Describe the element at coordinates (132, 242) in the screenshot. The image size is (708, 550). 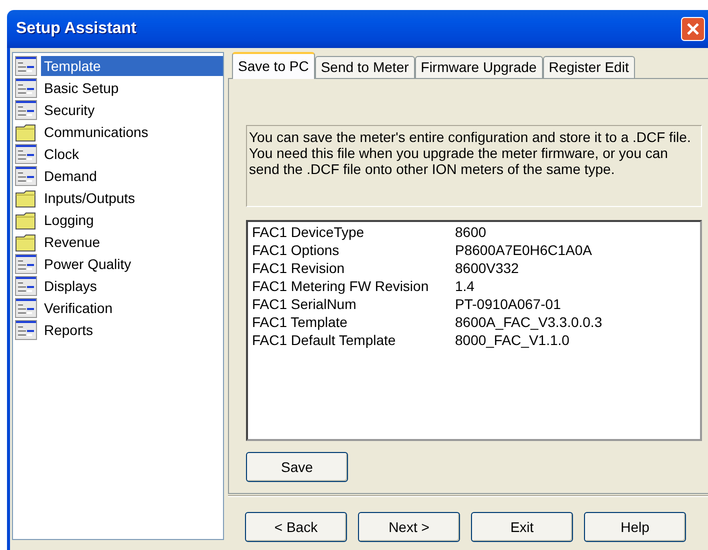
I see `tree-item: Revenue` at that location.